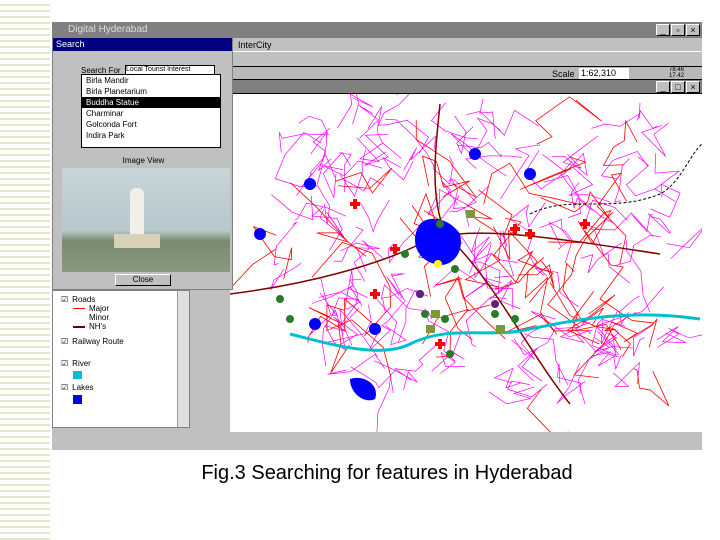  I want to click on lakes-checkbox: ☑, so click(64, 387).